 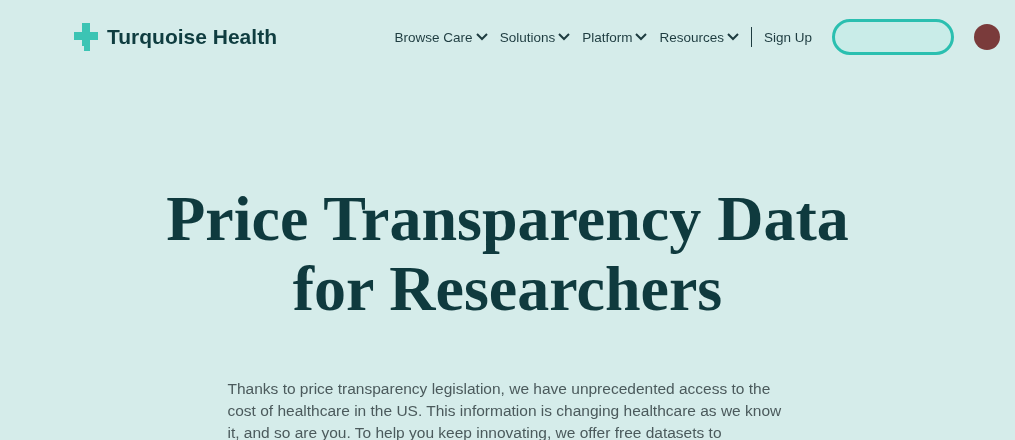 I want to click on hero-title: Price Transparency Data, so click(x=507, y=219).